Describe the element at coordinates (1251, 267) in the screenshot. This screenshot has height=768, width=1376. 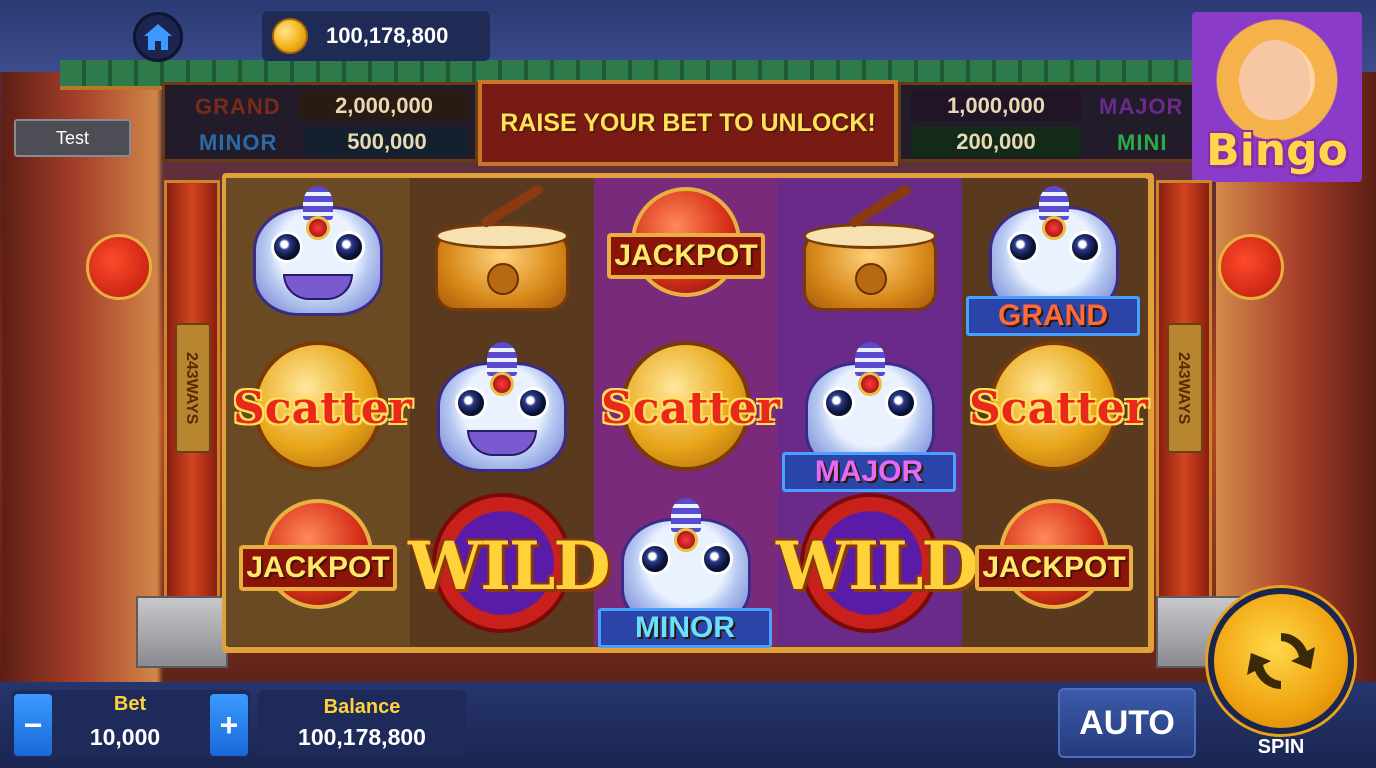
I see `lantern-right-icon` at that location.